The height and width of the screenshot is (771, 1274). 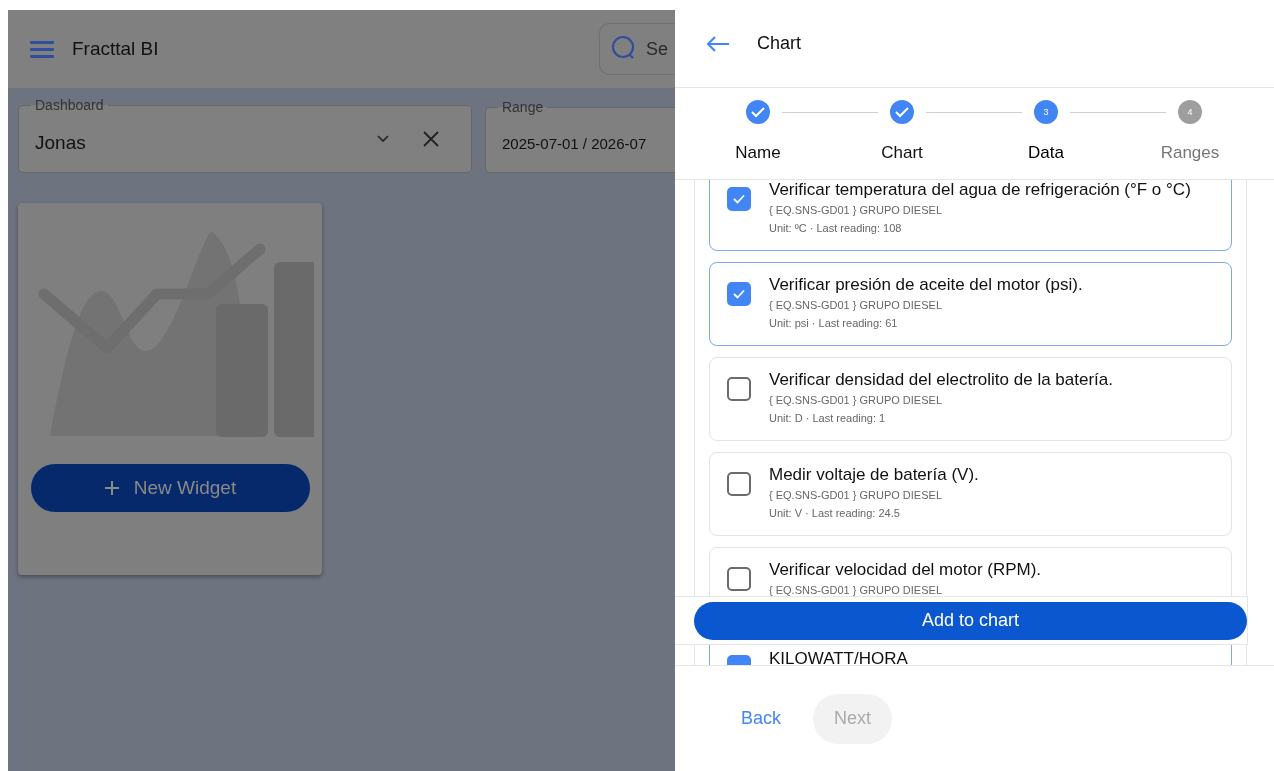 What do you see at coordinates (718, 43) in the screenshot?
I see `back-arrow-icon` at bounding box center [718, 43].